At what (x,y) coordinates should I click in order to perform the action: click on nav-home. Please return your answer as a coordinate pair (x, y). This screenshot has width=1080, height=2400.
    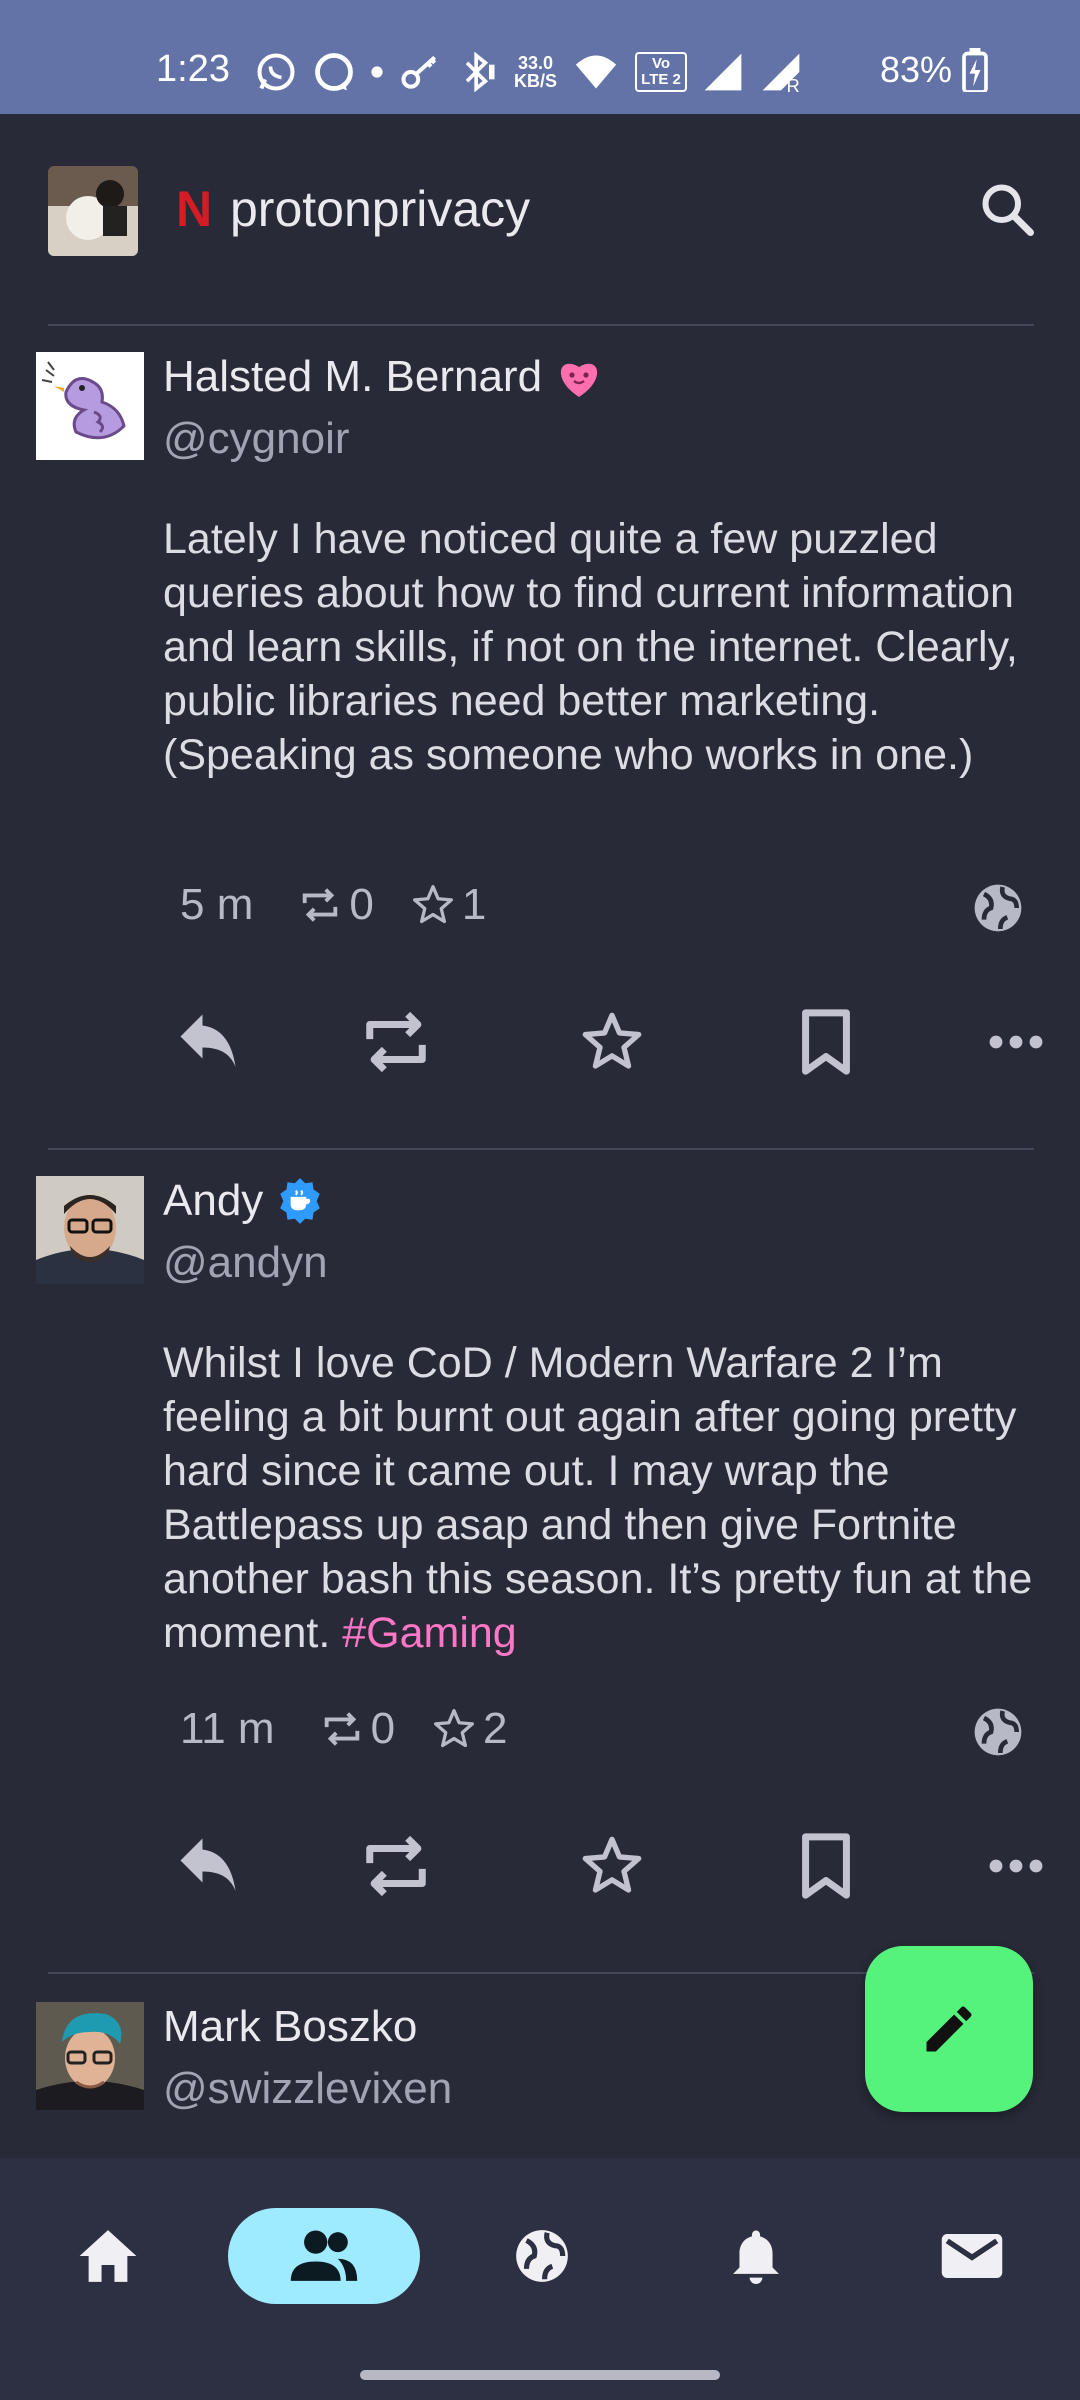
    Looking at the image, I should click on (108, 2256).